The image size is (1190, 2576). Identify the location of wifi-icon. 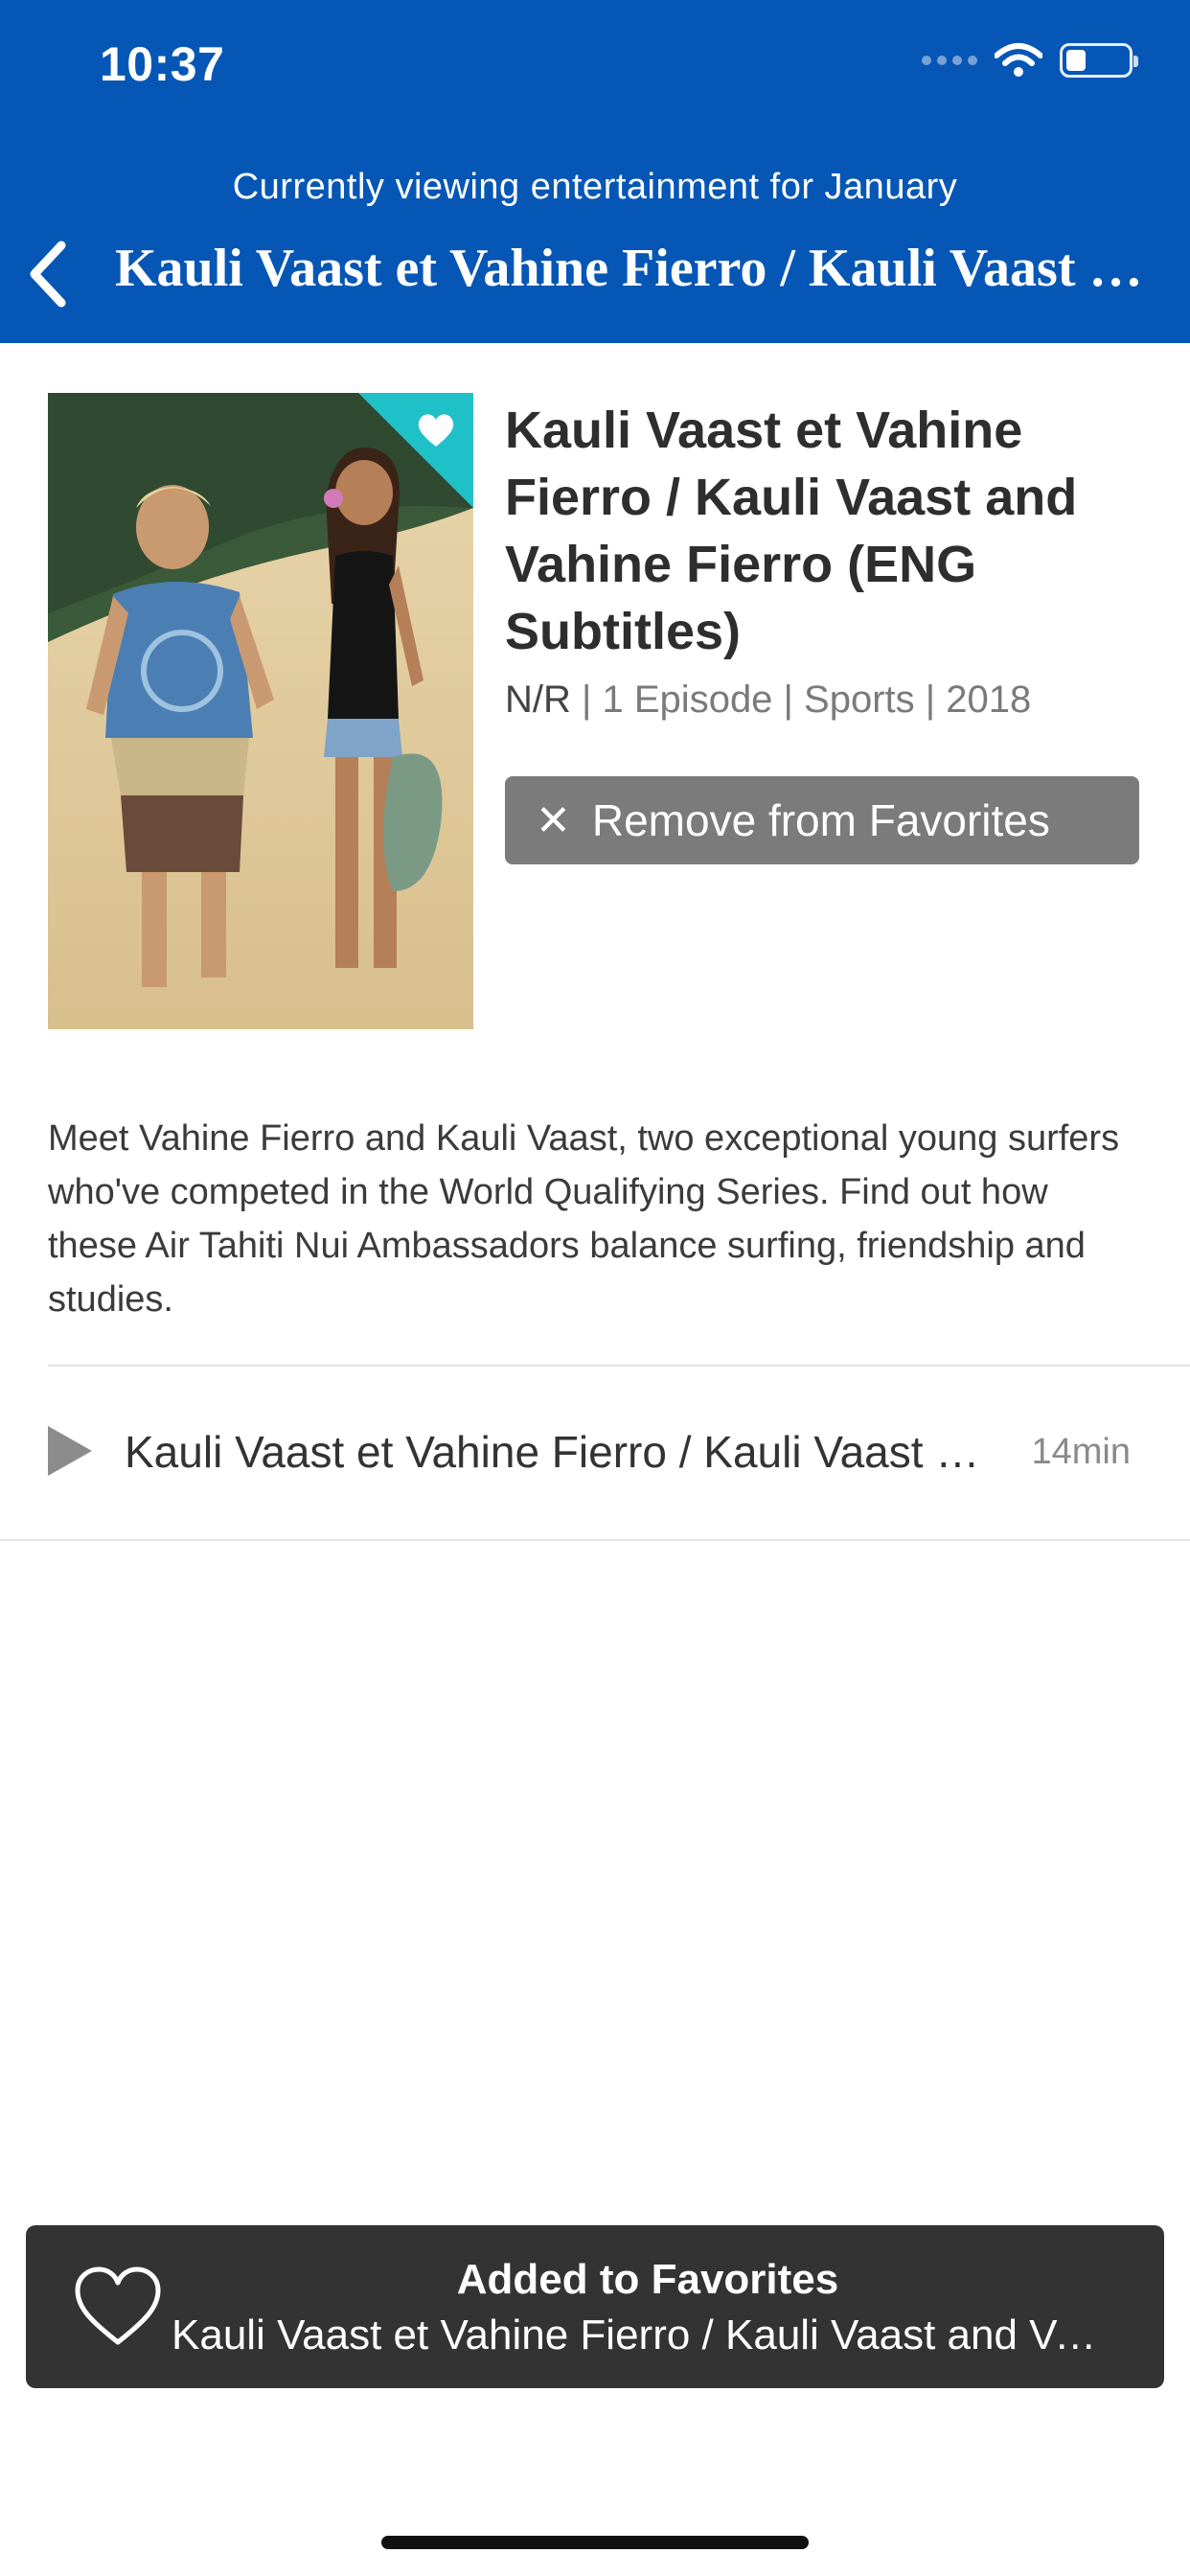
(1018, 60).